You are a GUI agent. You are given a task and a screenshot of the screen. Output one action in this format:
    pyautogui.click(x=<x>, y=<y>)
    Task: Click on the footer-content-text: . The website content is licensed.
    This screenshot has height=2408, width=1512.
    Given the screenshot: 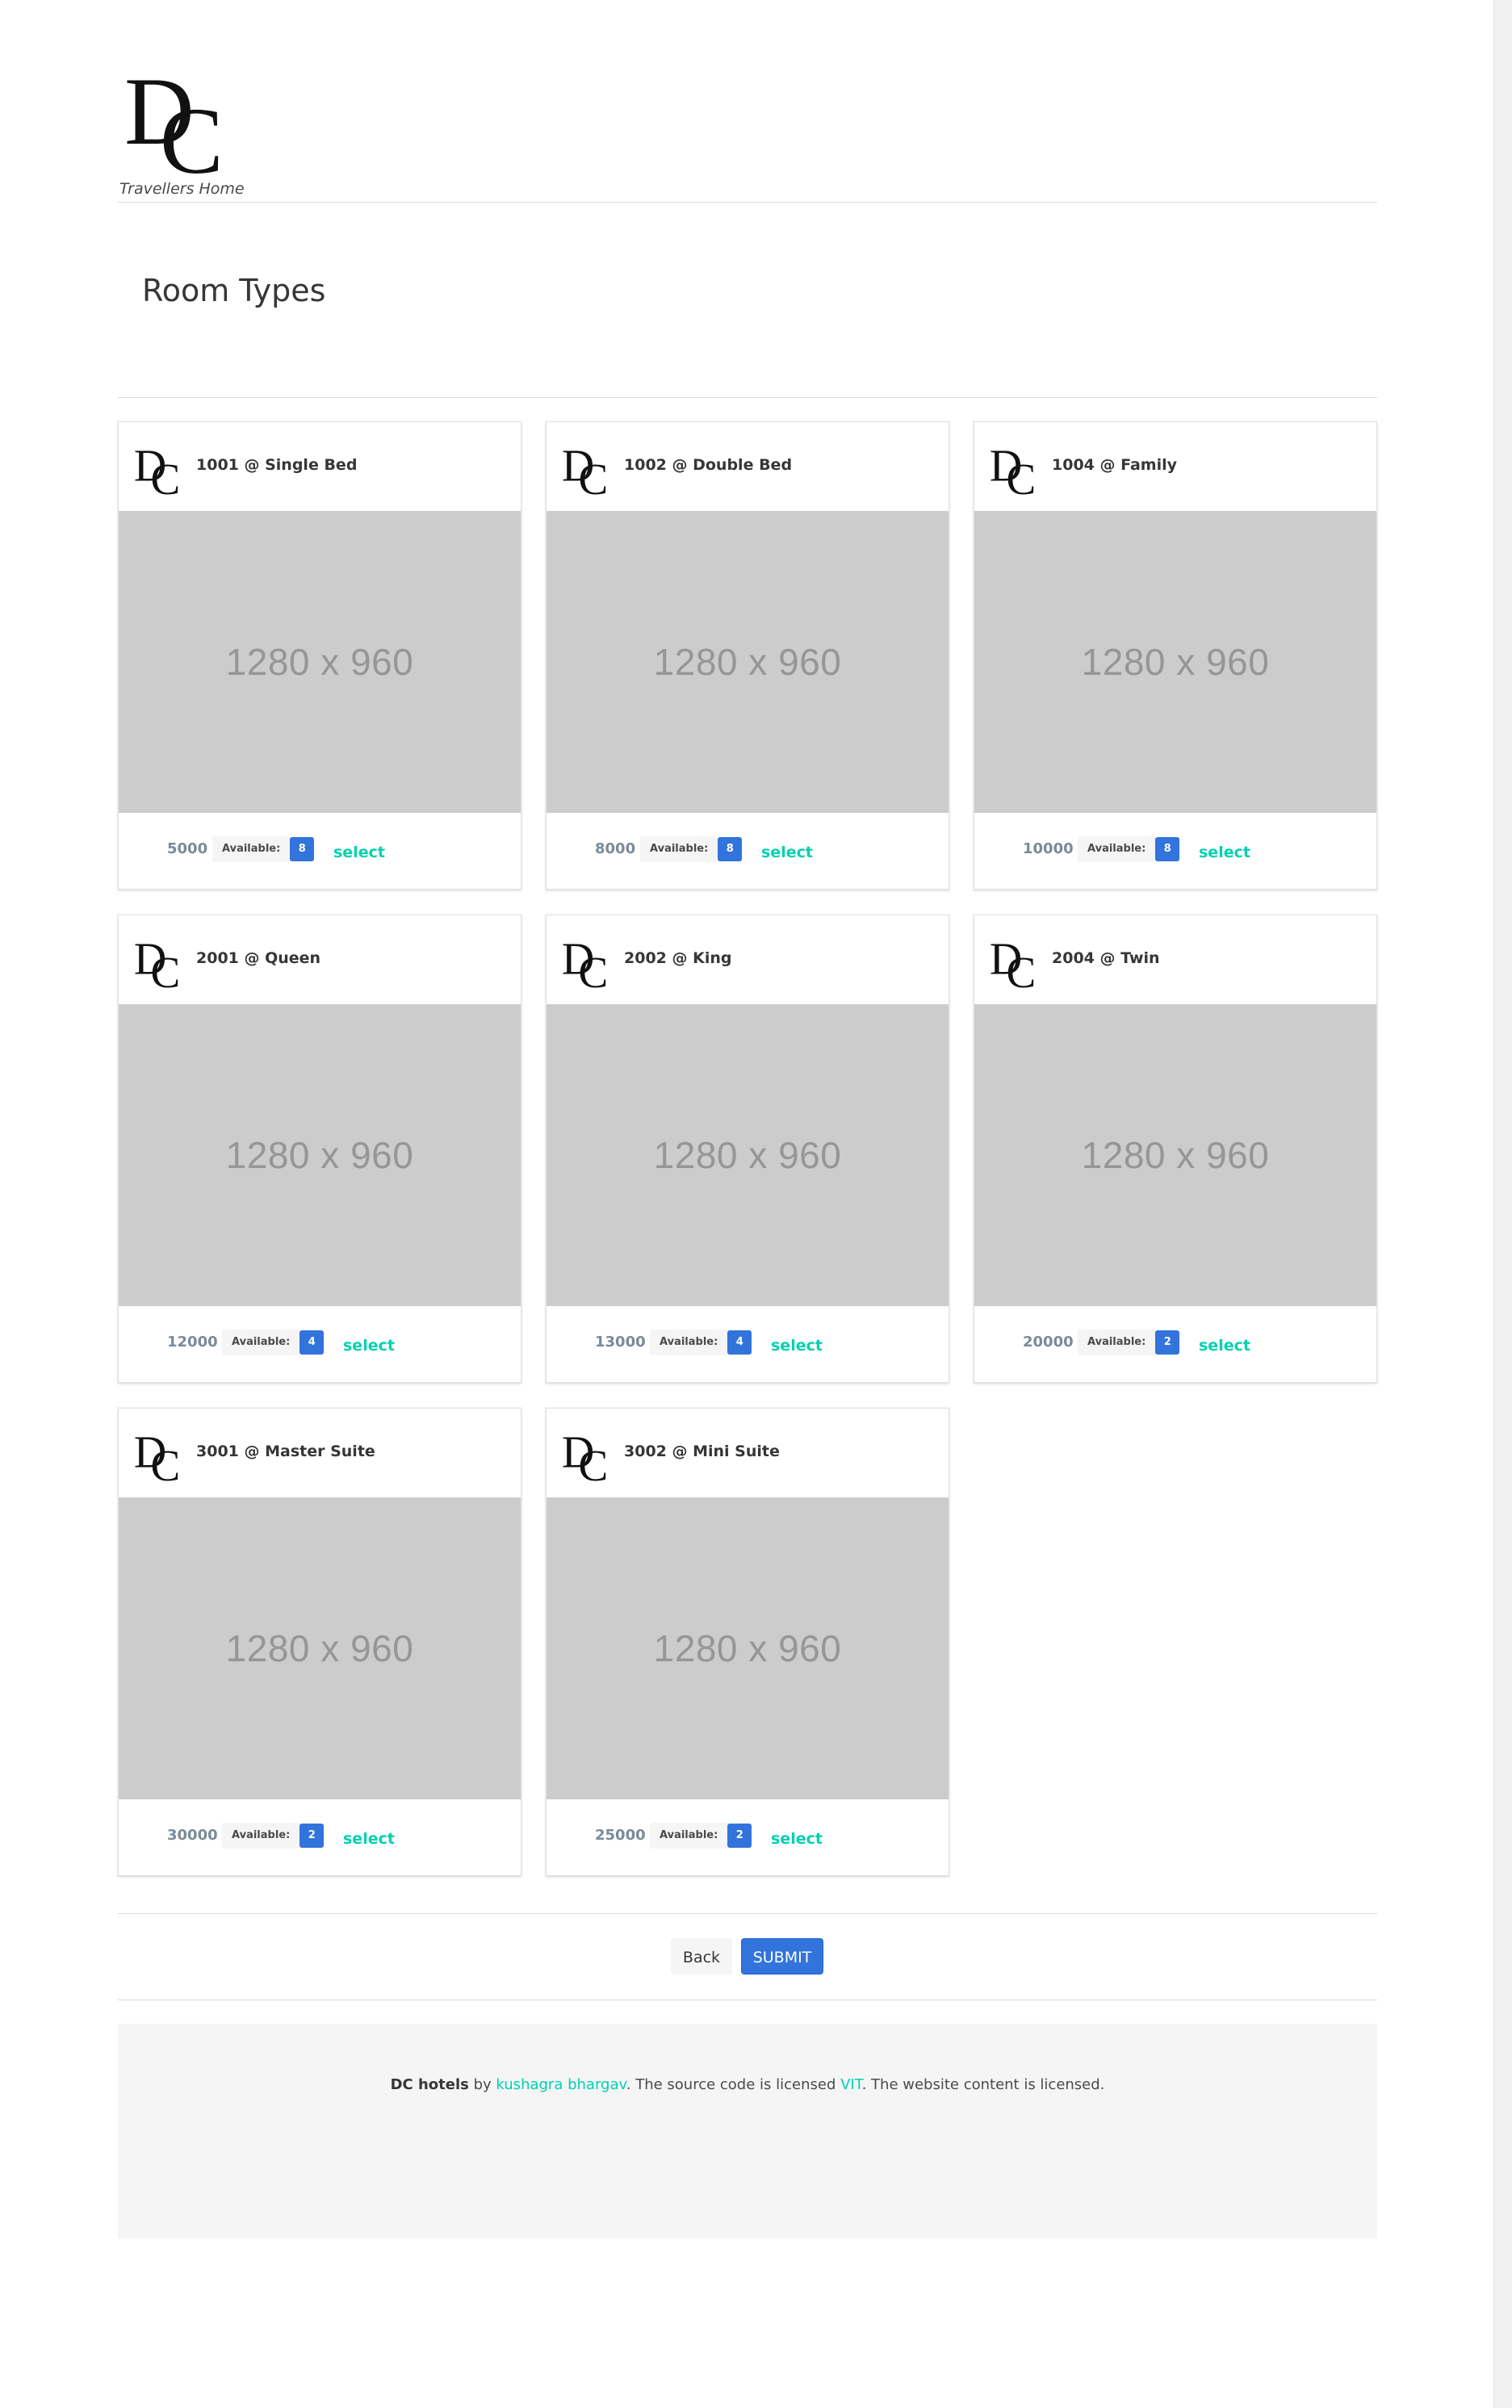 What is the action you would take?
    pyautogui.click(x=983, y=2084)
    